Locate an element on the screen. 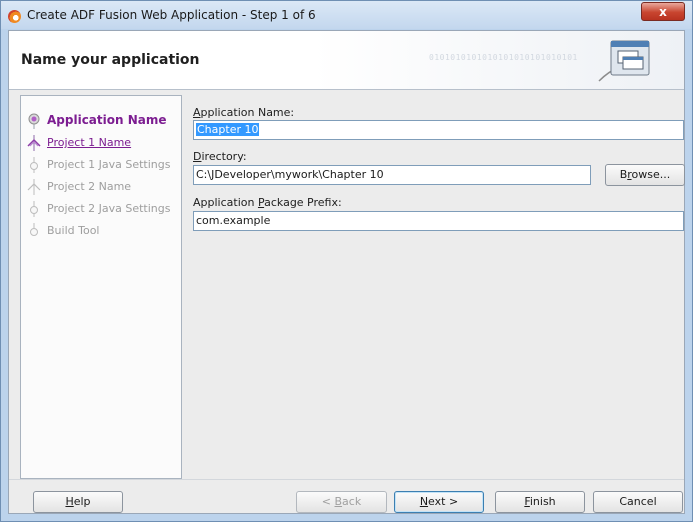  package-prefix-label: Application Package Prefix: is located at coordinates (267, 202).